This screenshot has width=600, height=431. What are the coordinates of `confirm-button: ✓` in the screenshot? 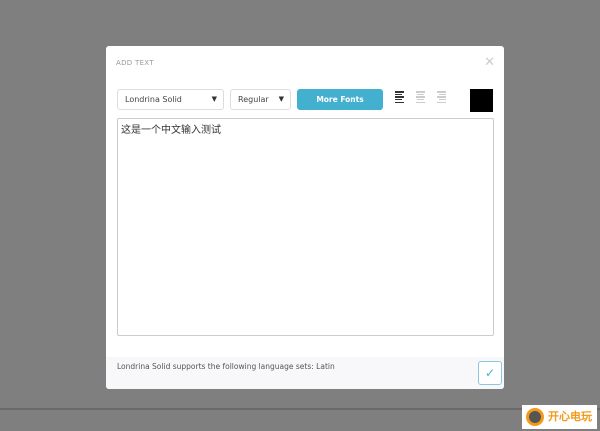 It's located at (490, 373).